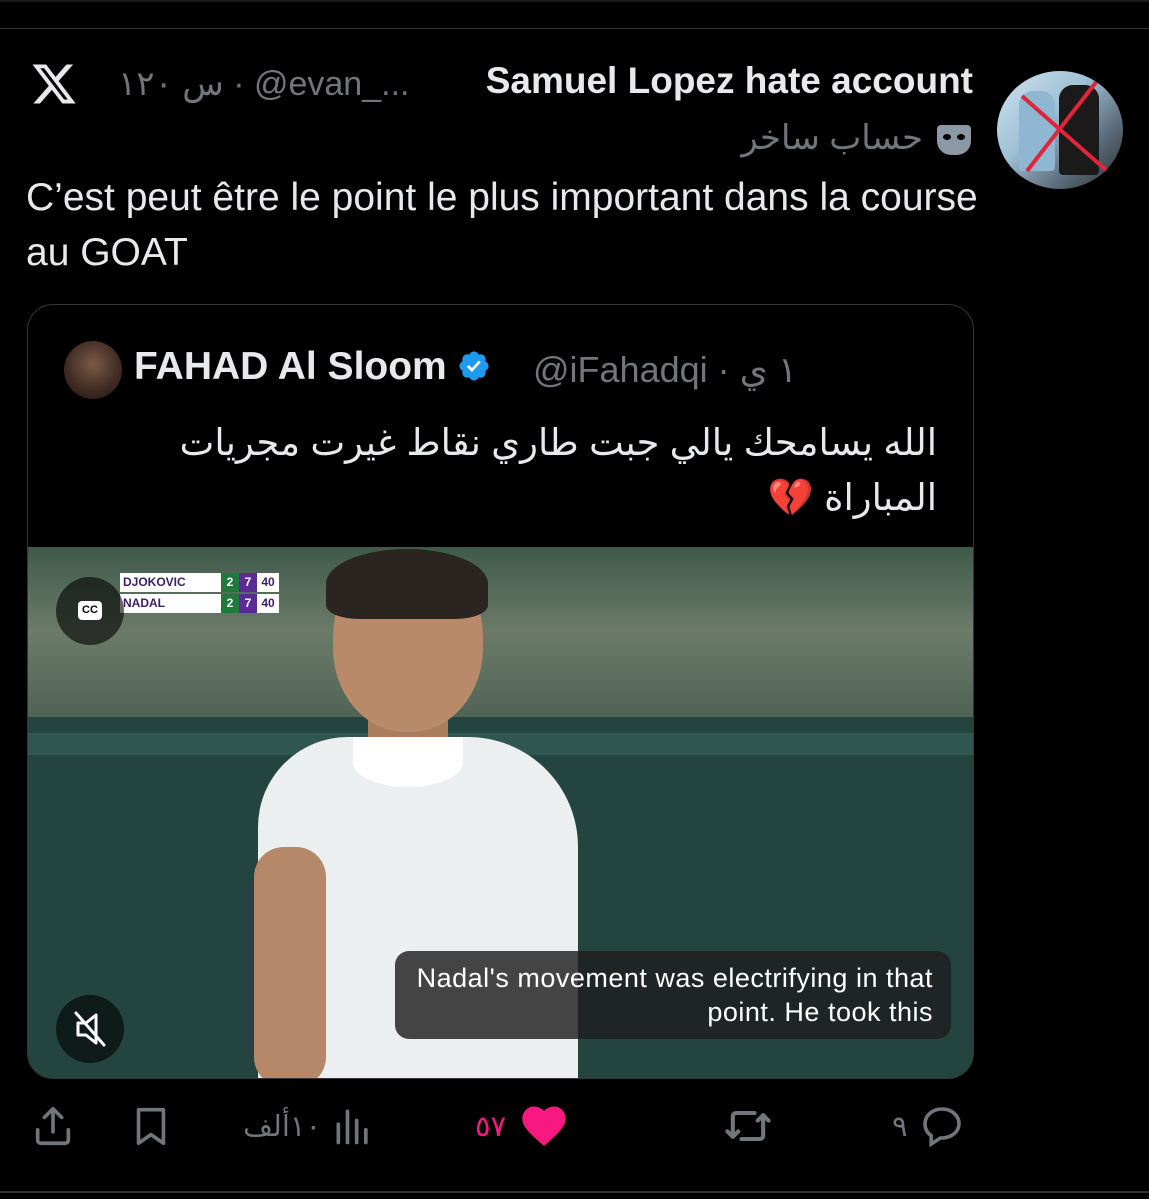  What do you see at coordinates (93, 370) in the screenshot?
I see `quoted-avatar` at bounding box center [93, 370].